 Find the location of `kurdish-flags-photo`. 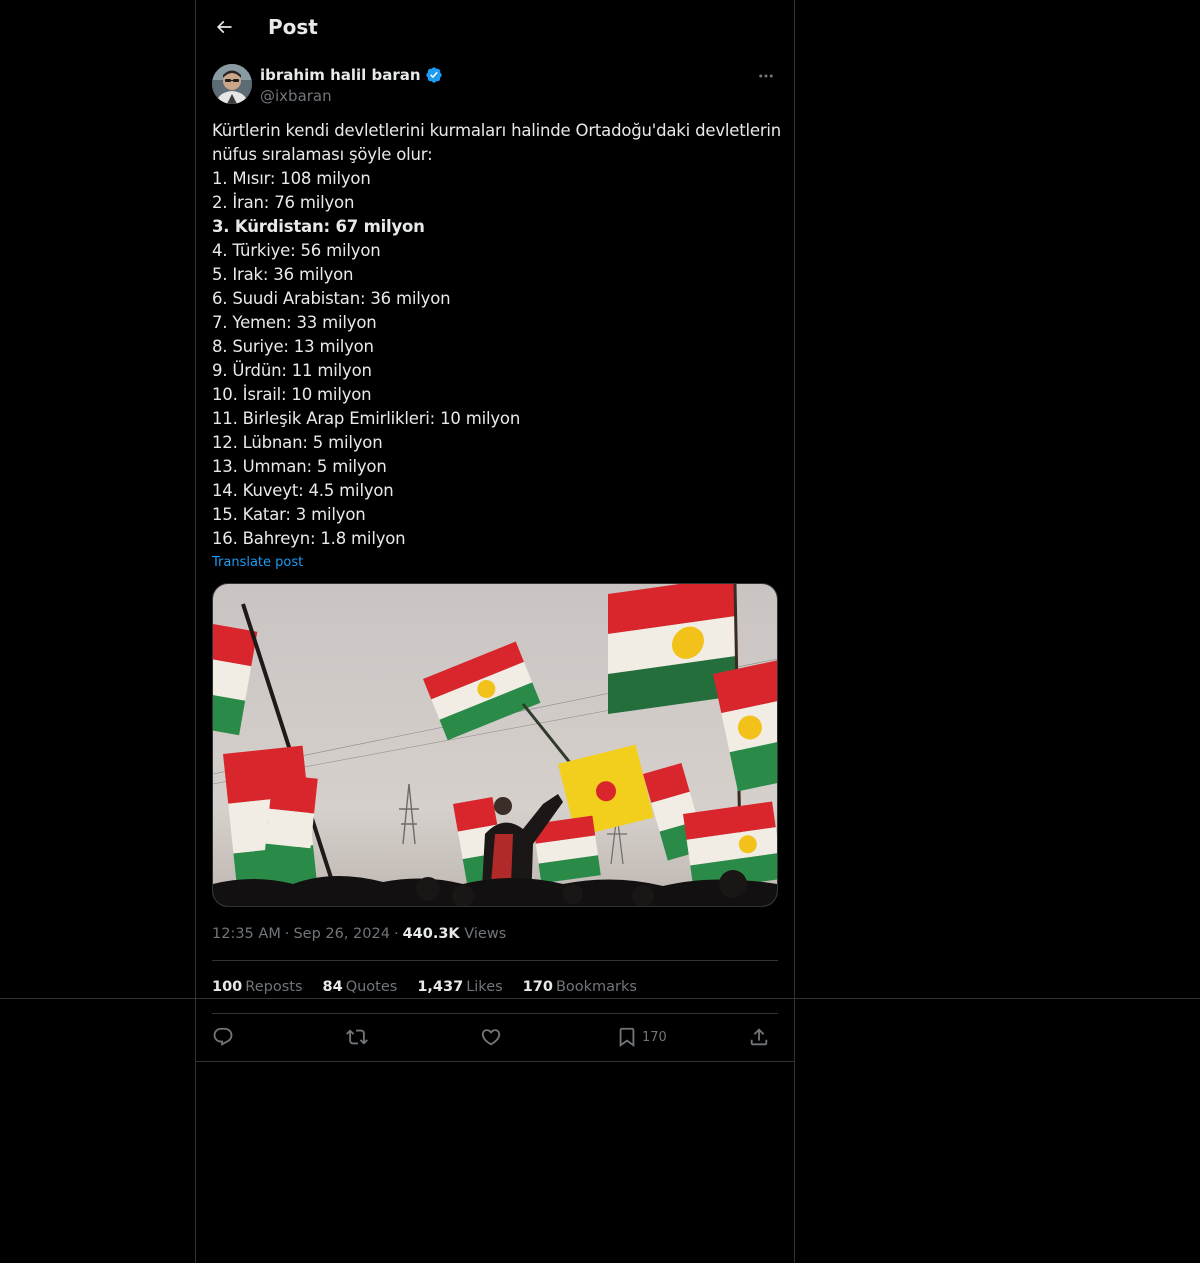

kurdish-flags-photo is located at coordinates (495, 745).